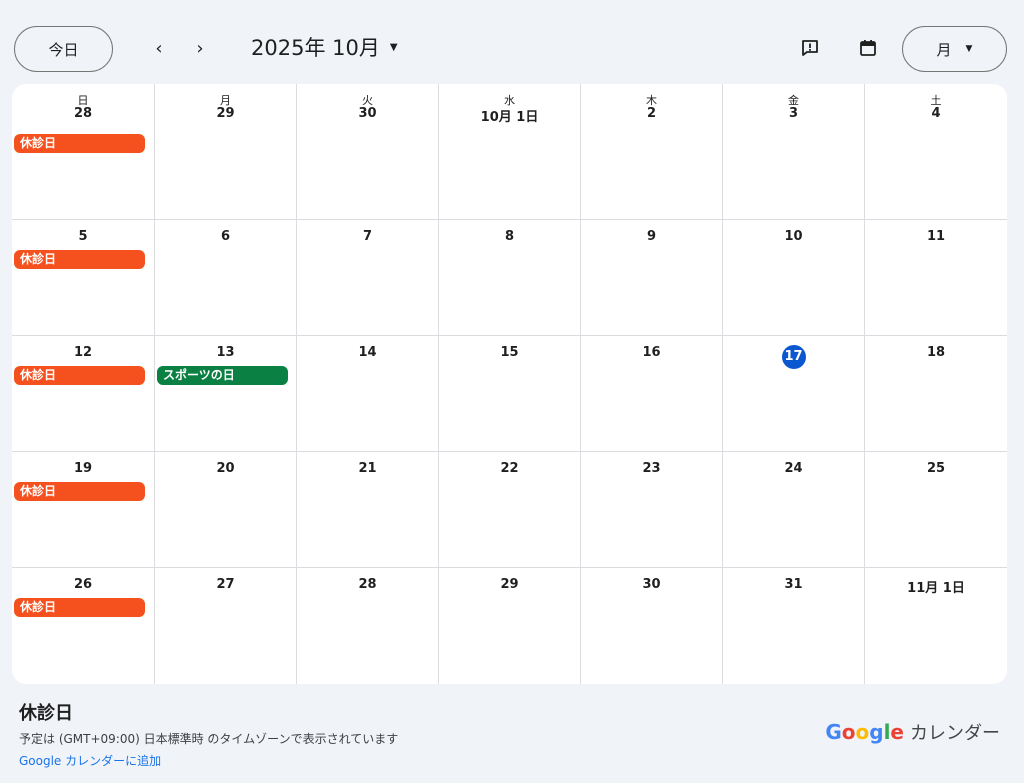  I want to click on date-number: 10, so click(793, 236).